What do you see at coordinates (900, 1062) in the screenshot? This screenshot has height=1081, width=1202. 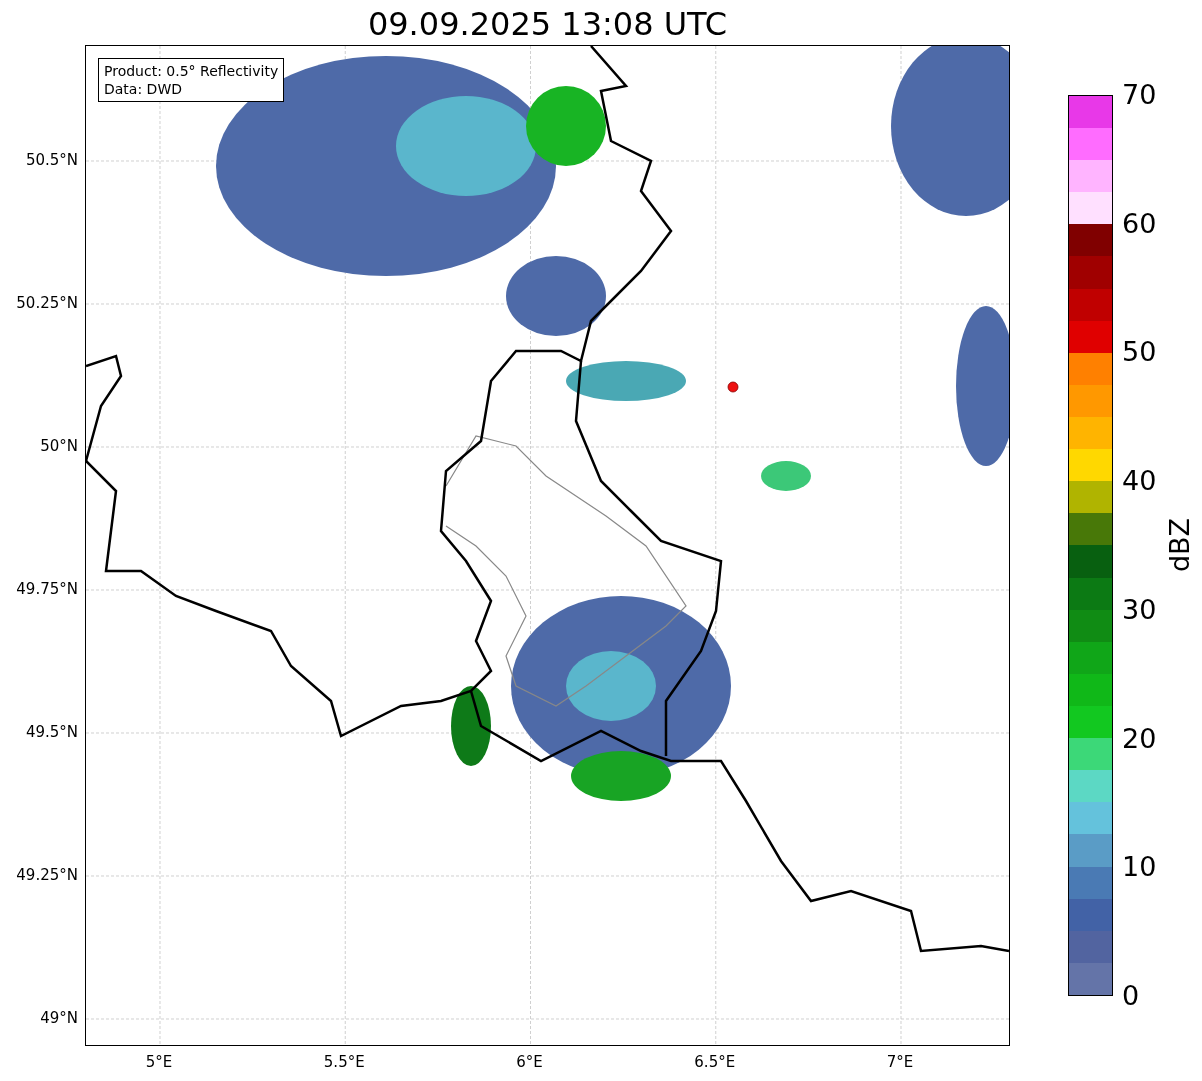 I see `axis-tick-label: 7°E` at bounding box center [900, 1062].